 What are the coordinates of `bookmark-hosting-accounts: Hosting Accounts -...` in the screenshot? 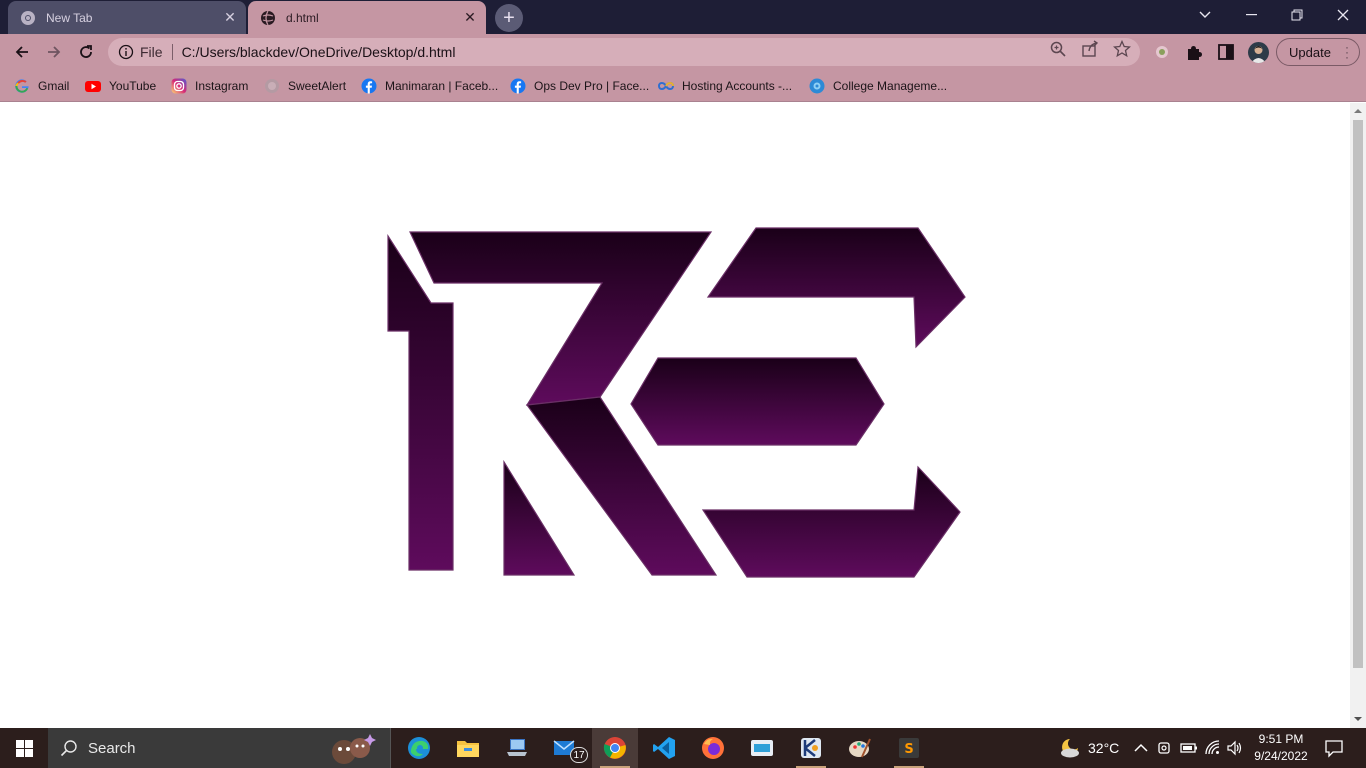 It's located at (725, 86).